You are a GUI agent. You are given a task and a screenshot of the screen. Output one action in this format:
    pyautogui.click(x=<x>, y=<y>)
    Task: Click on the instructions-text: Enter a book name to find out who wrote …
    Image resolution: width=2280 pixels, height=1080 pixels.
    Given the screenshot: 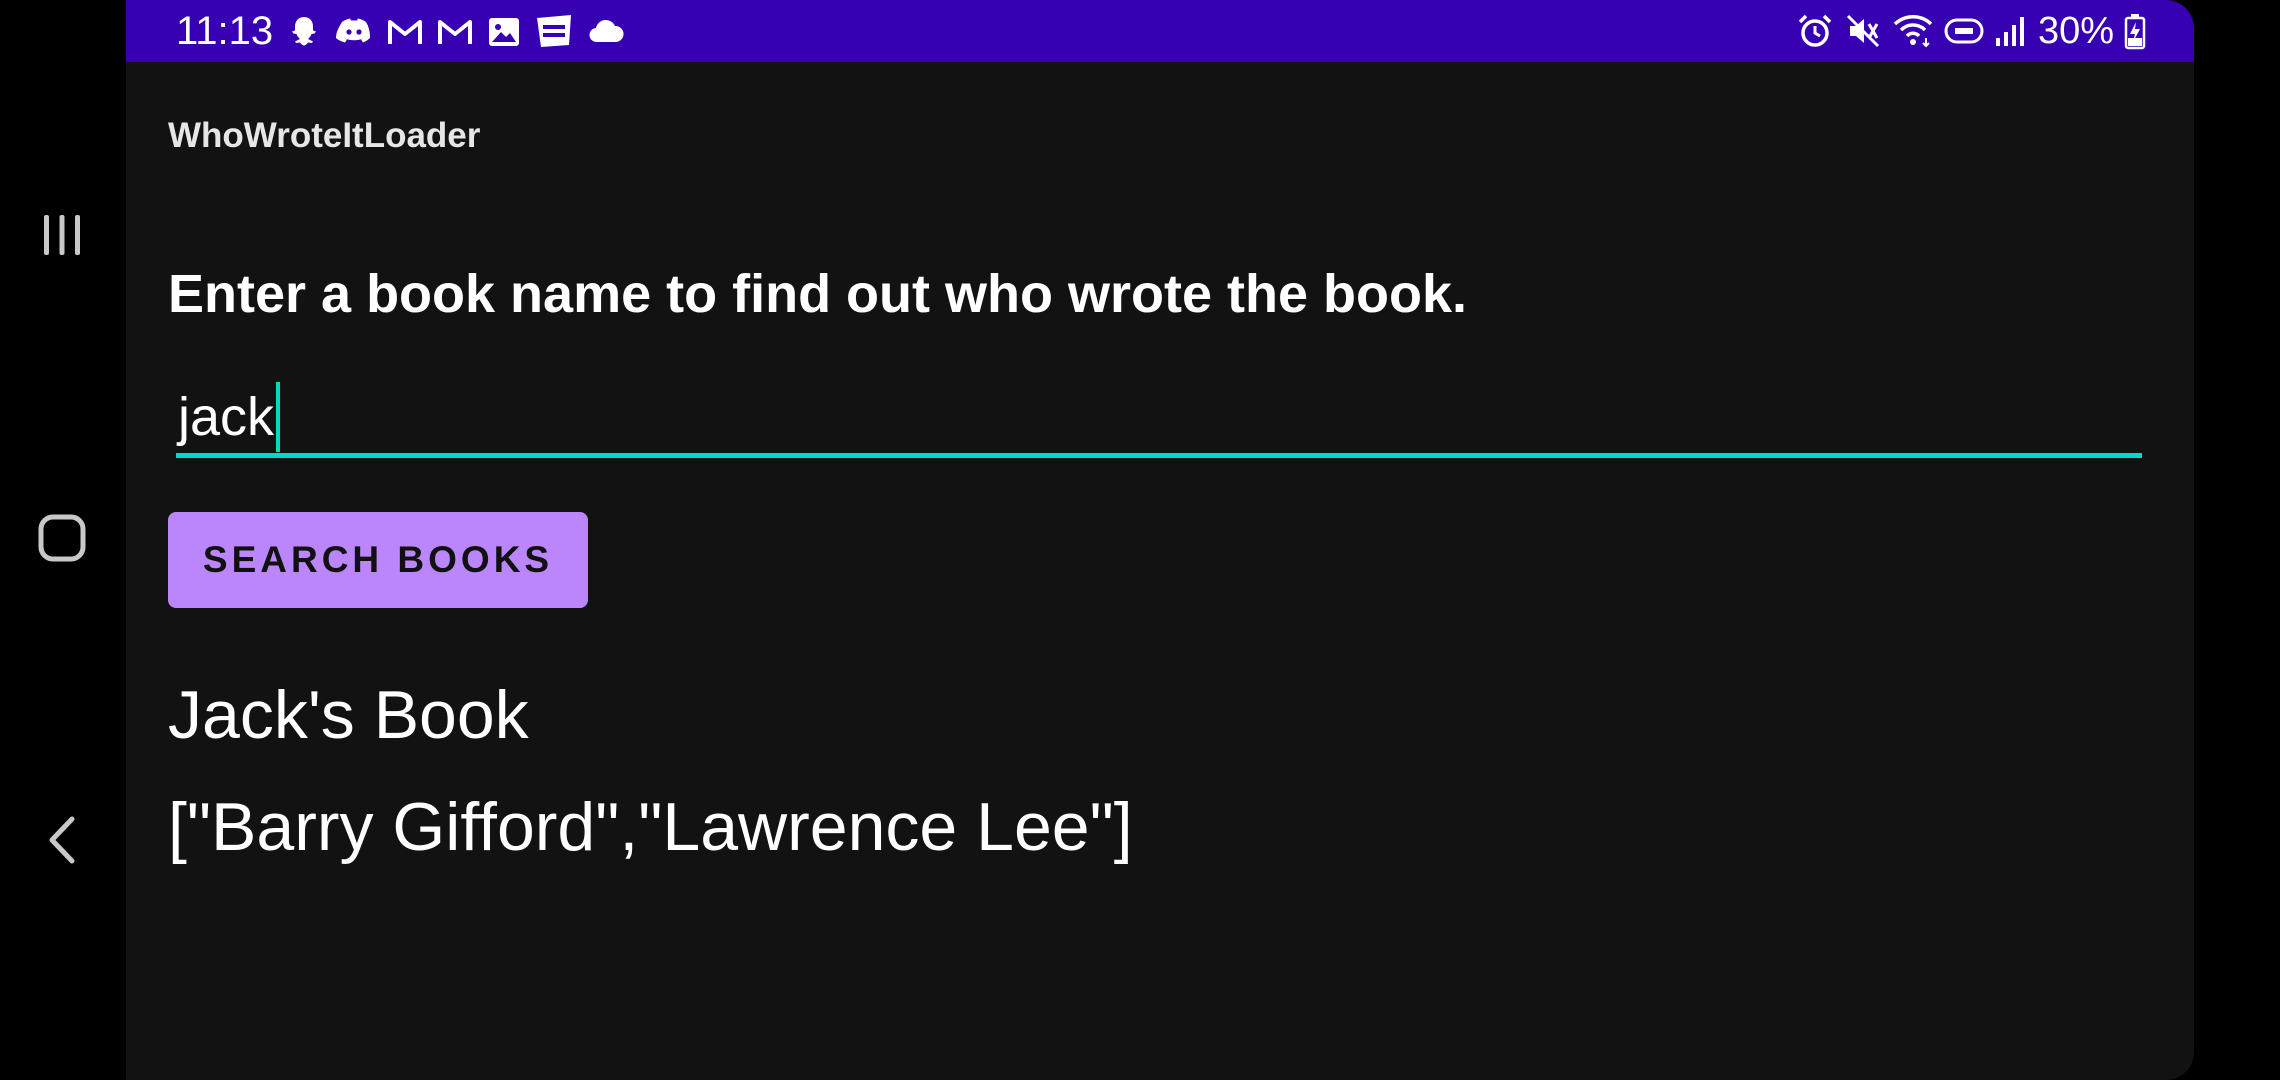 What is the action you would take?
    pyautogui.click(x=818, y=294)
    